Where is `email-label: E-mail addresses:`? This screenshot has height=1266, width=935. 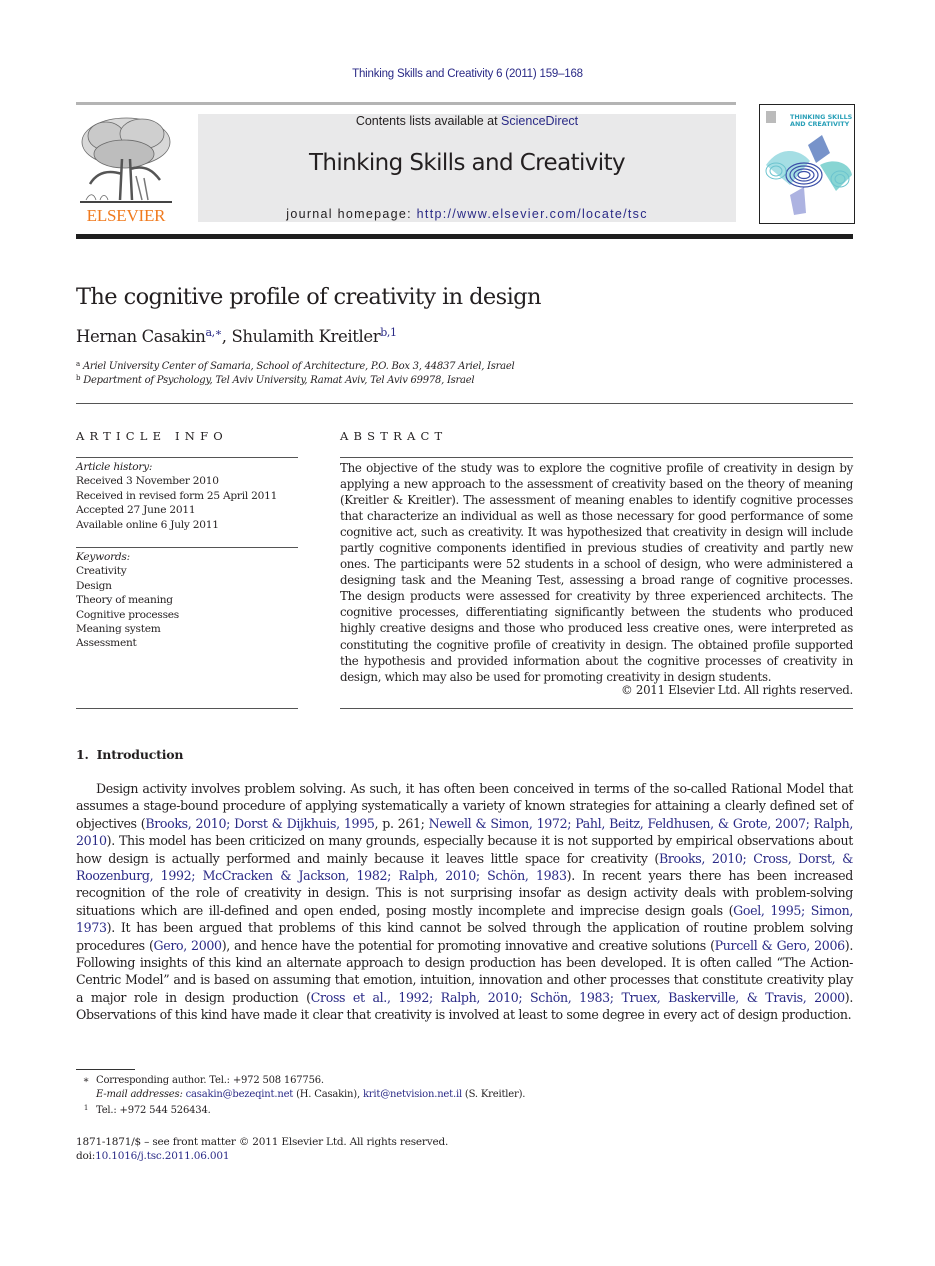
email-label: E-mail addresses: is located at coordinates (139, 1094).